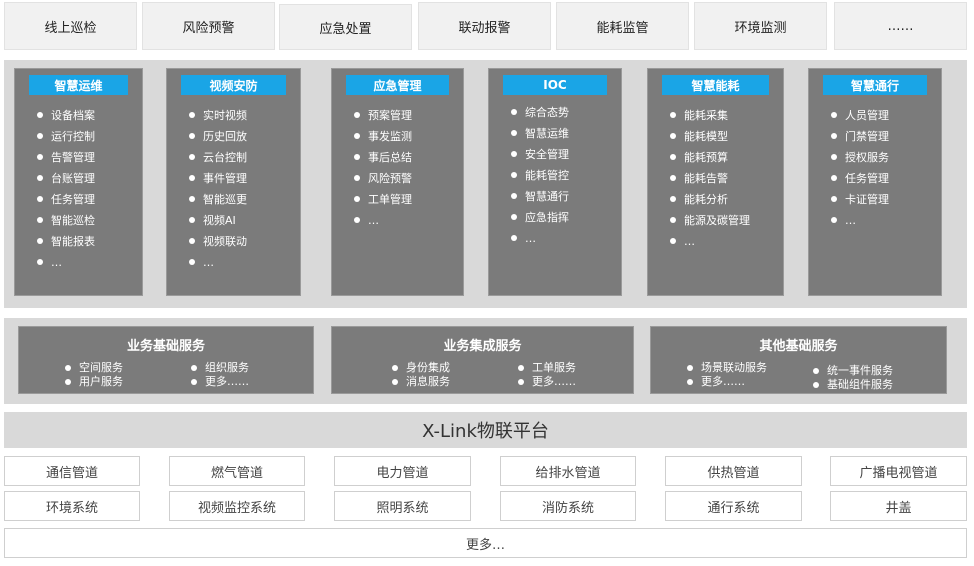 This screenshot has width=974, height=566. Describe the element at coordinates (237, 471) in the screenshot. I see `infra-item: 燃气管道` at that location.